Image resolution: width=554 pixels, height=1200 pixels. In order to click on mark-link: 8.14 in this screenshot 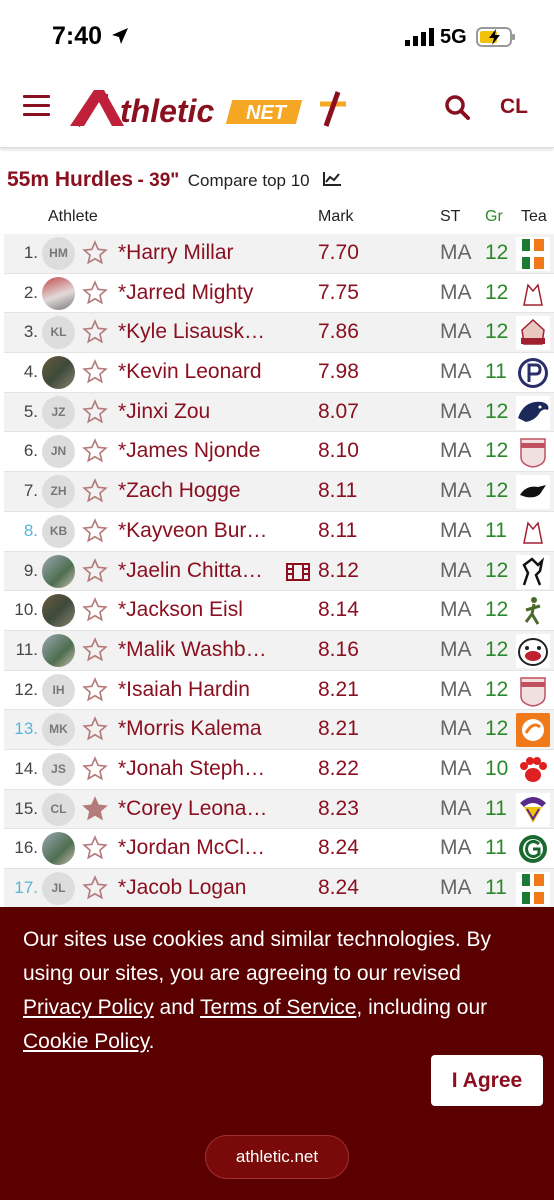, I will do `click(338, 610)`.